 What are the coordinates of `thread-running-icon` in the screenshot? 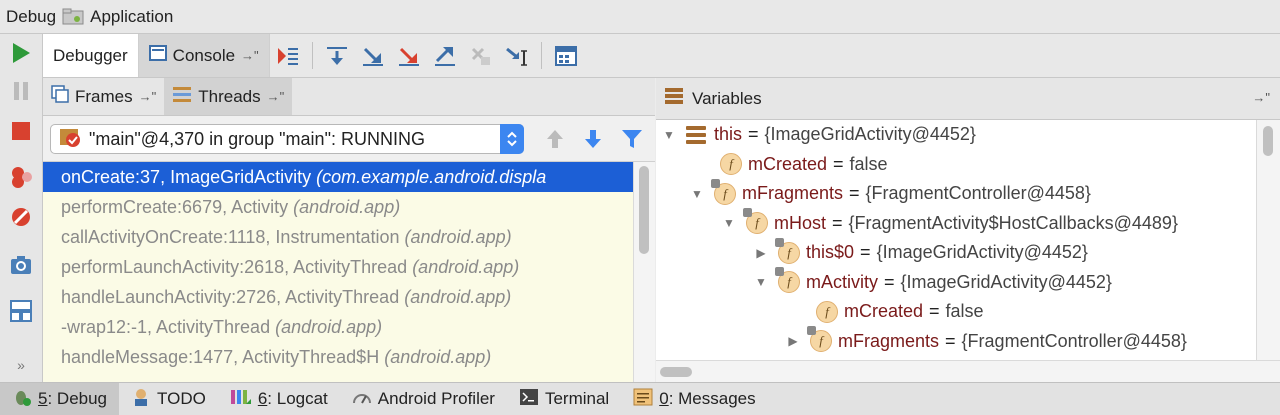 It's located at (70, 139).